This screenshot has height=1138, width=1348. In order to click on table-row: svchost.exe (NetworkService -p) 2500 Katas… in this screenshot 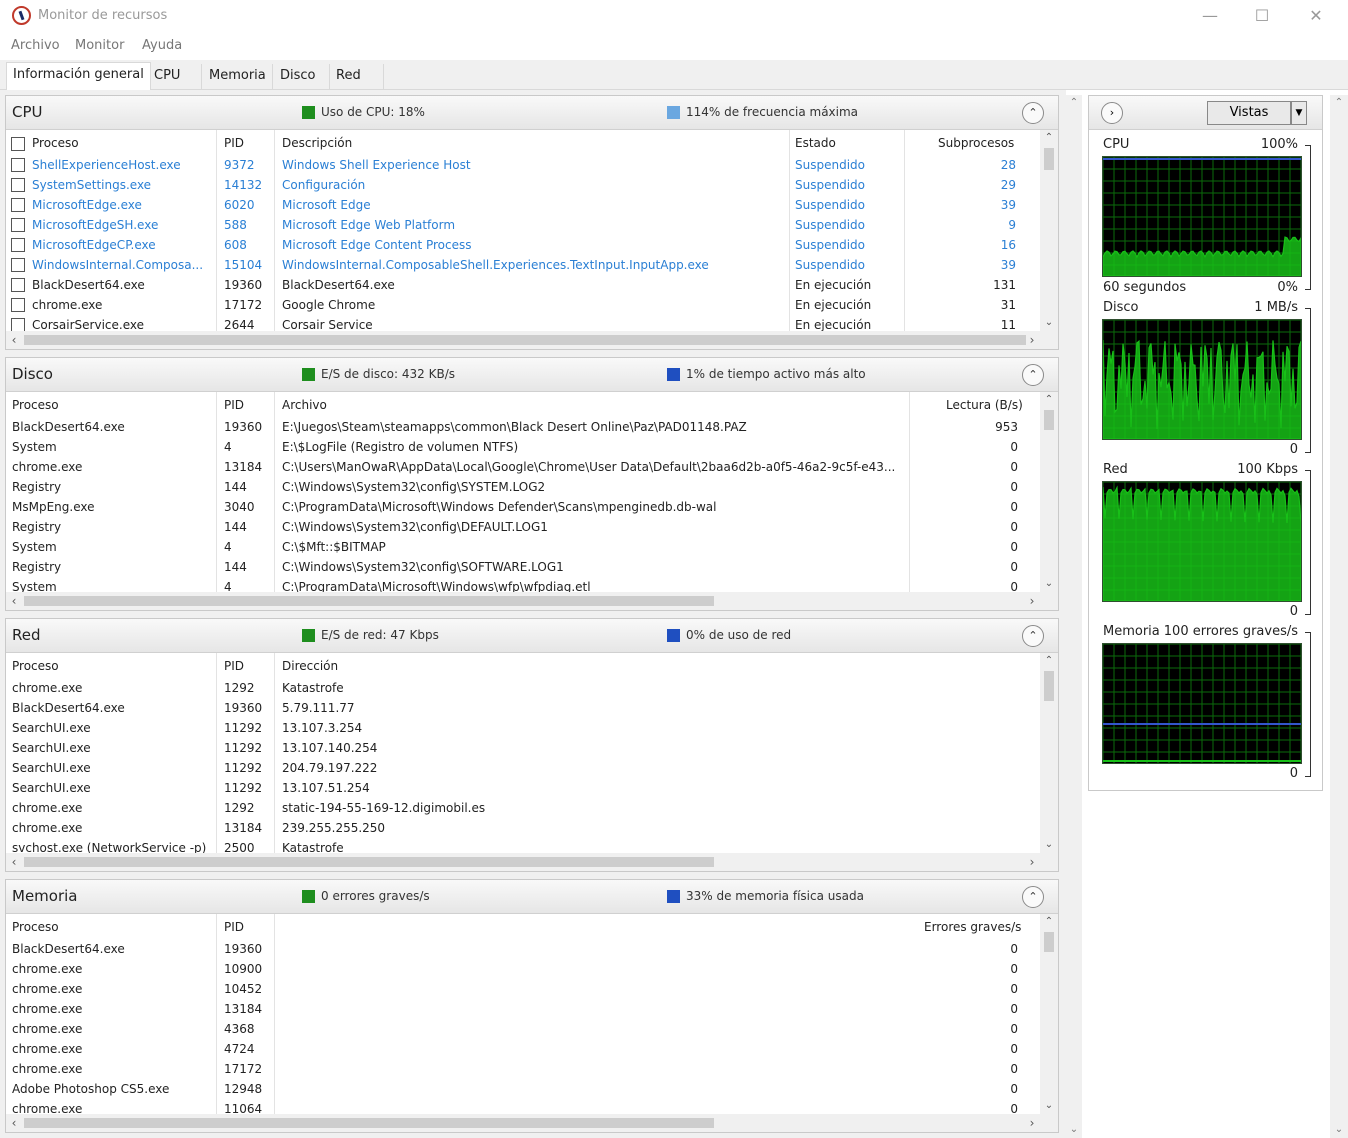, I will do `click(523, 846)`.